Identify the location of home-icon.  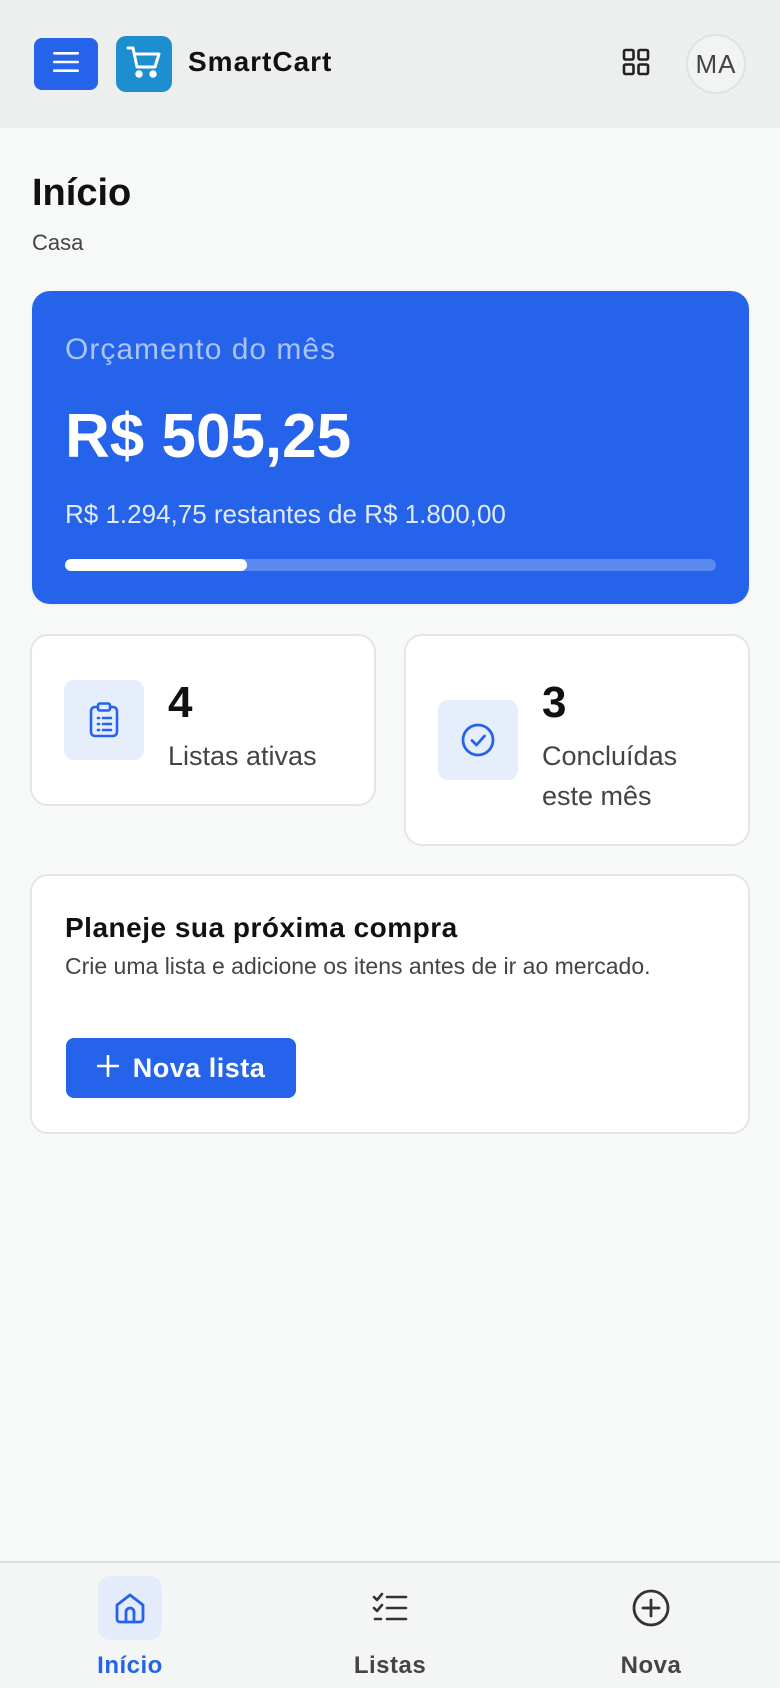
(130, 1608).